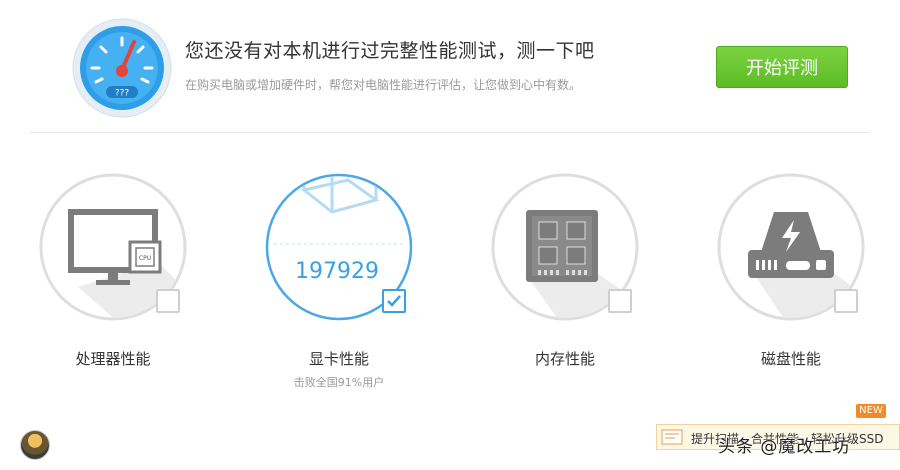 Image resolution: width=900 pixels, height=470 pixels. I want to click on speedometer-icon: ???, so click(122, 68).